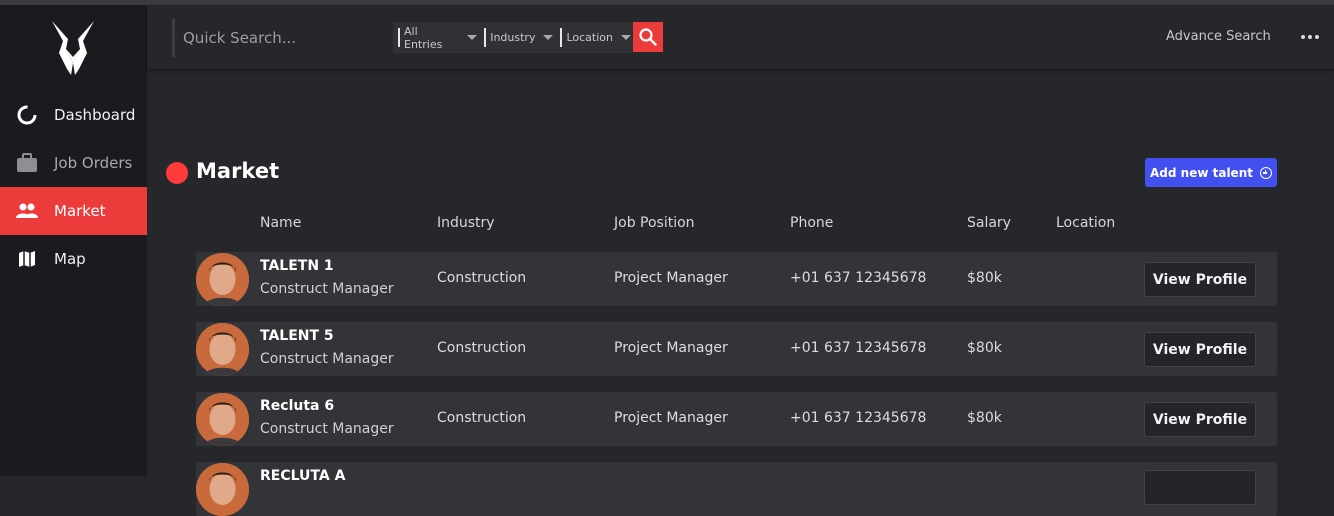  Describe the element at coordinates (1201, 172) in the screenshot. I see `add-button-label: Add new talent` at that location.